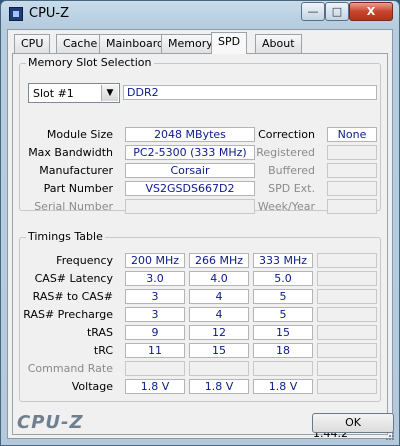  I want to click on tab-about: About, so click(278, 43).